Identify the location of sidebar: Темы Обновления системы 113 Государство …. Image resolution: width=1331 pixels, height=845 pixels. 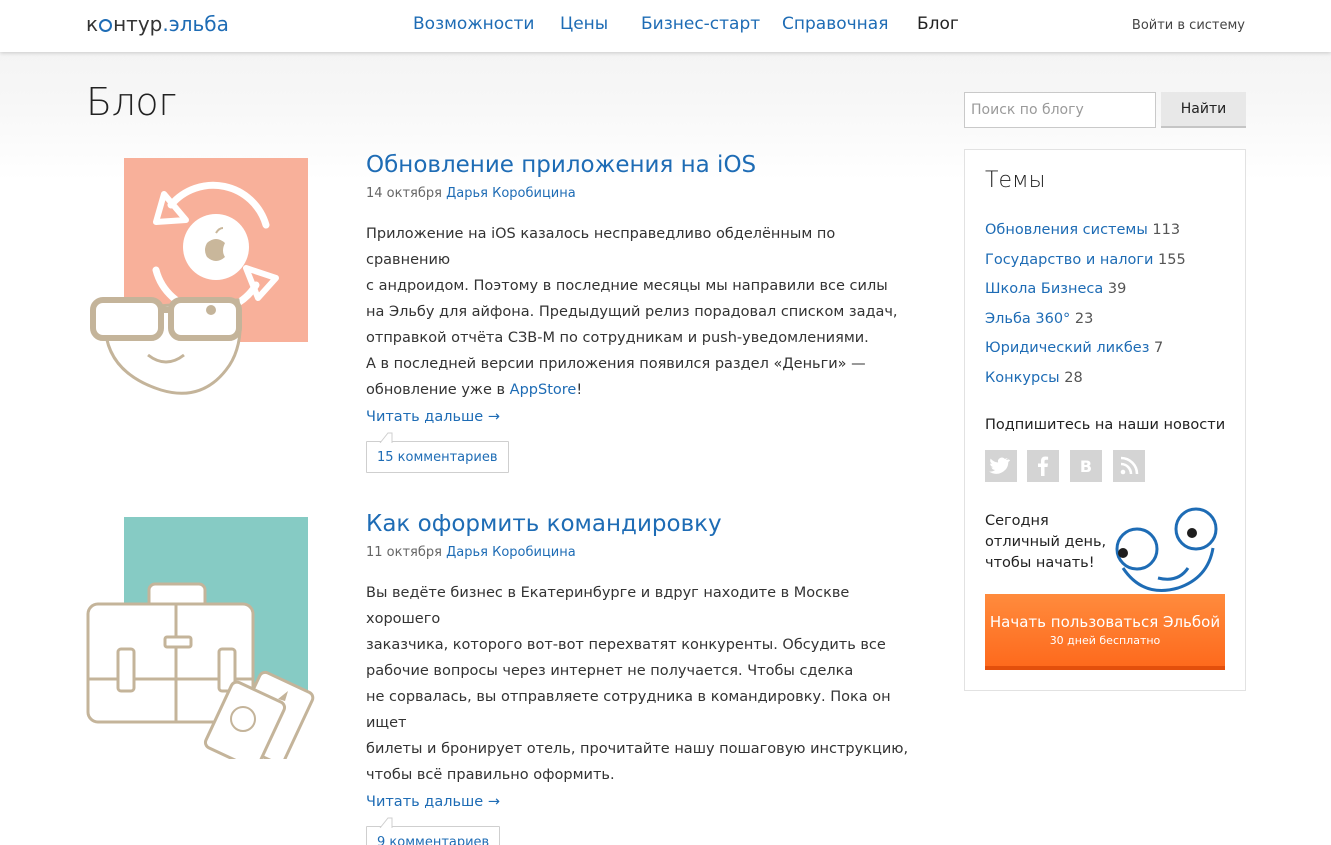
(1105, 420).